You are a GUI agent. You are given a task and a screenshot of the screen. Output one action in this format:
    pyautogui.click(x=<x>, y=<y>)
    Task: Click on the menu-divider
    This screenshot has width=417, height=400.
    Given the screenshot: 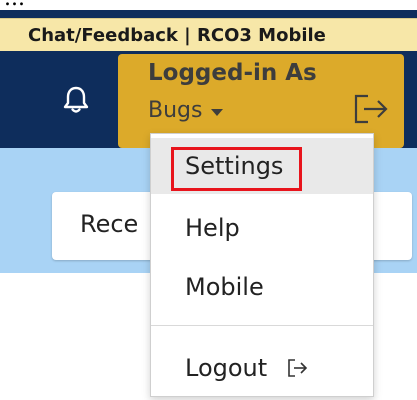 What is the action you would take?
    pyautogui.click(x=262, y=325)
    